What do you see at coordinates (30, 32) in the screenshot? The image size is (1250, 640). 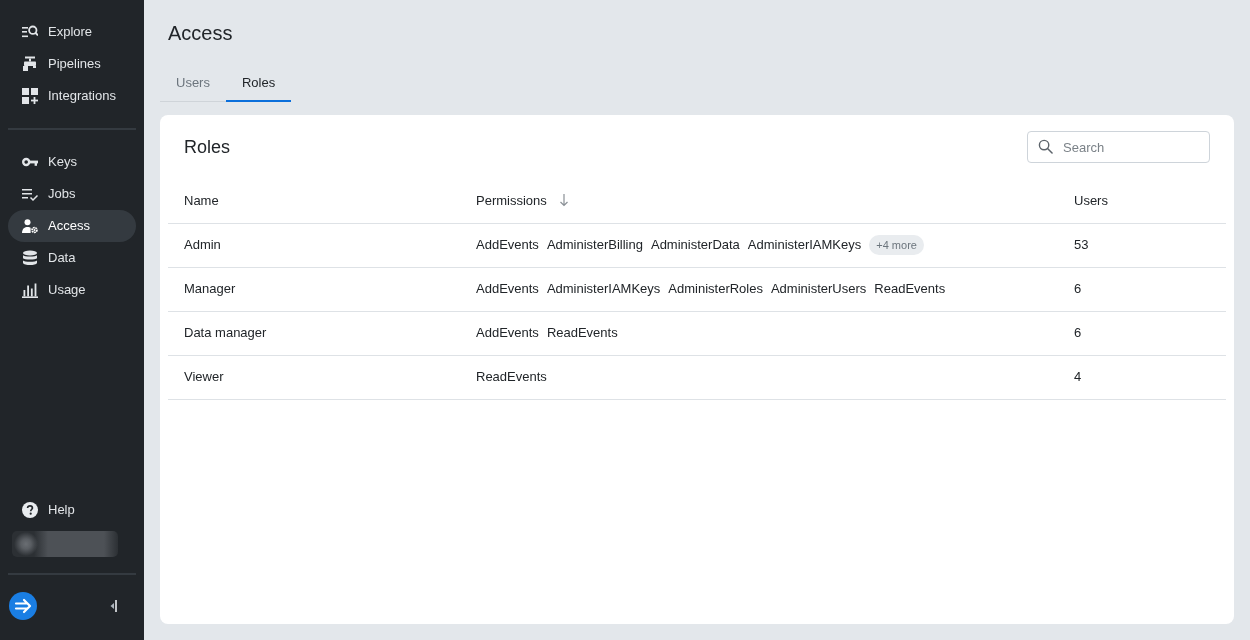 I see `list-search-icon` at bounding box center [30, 32].